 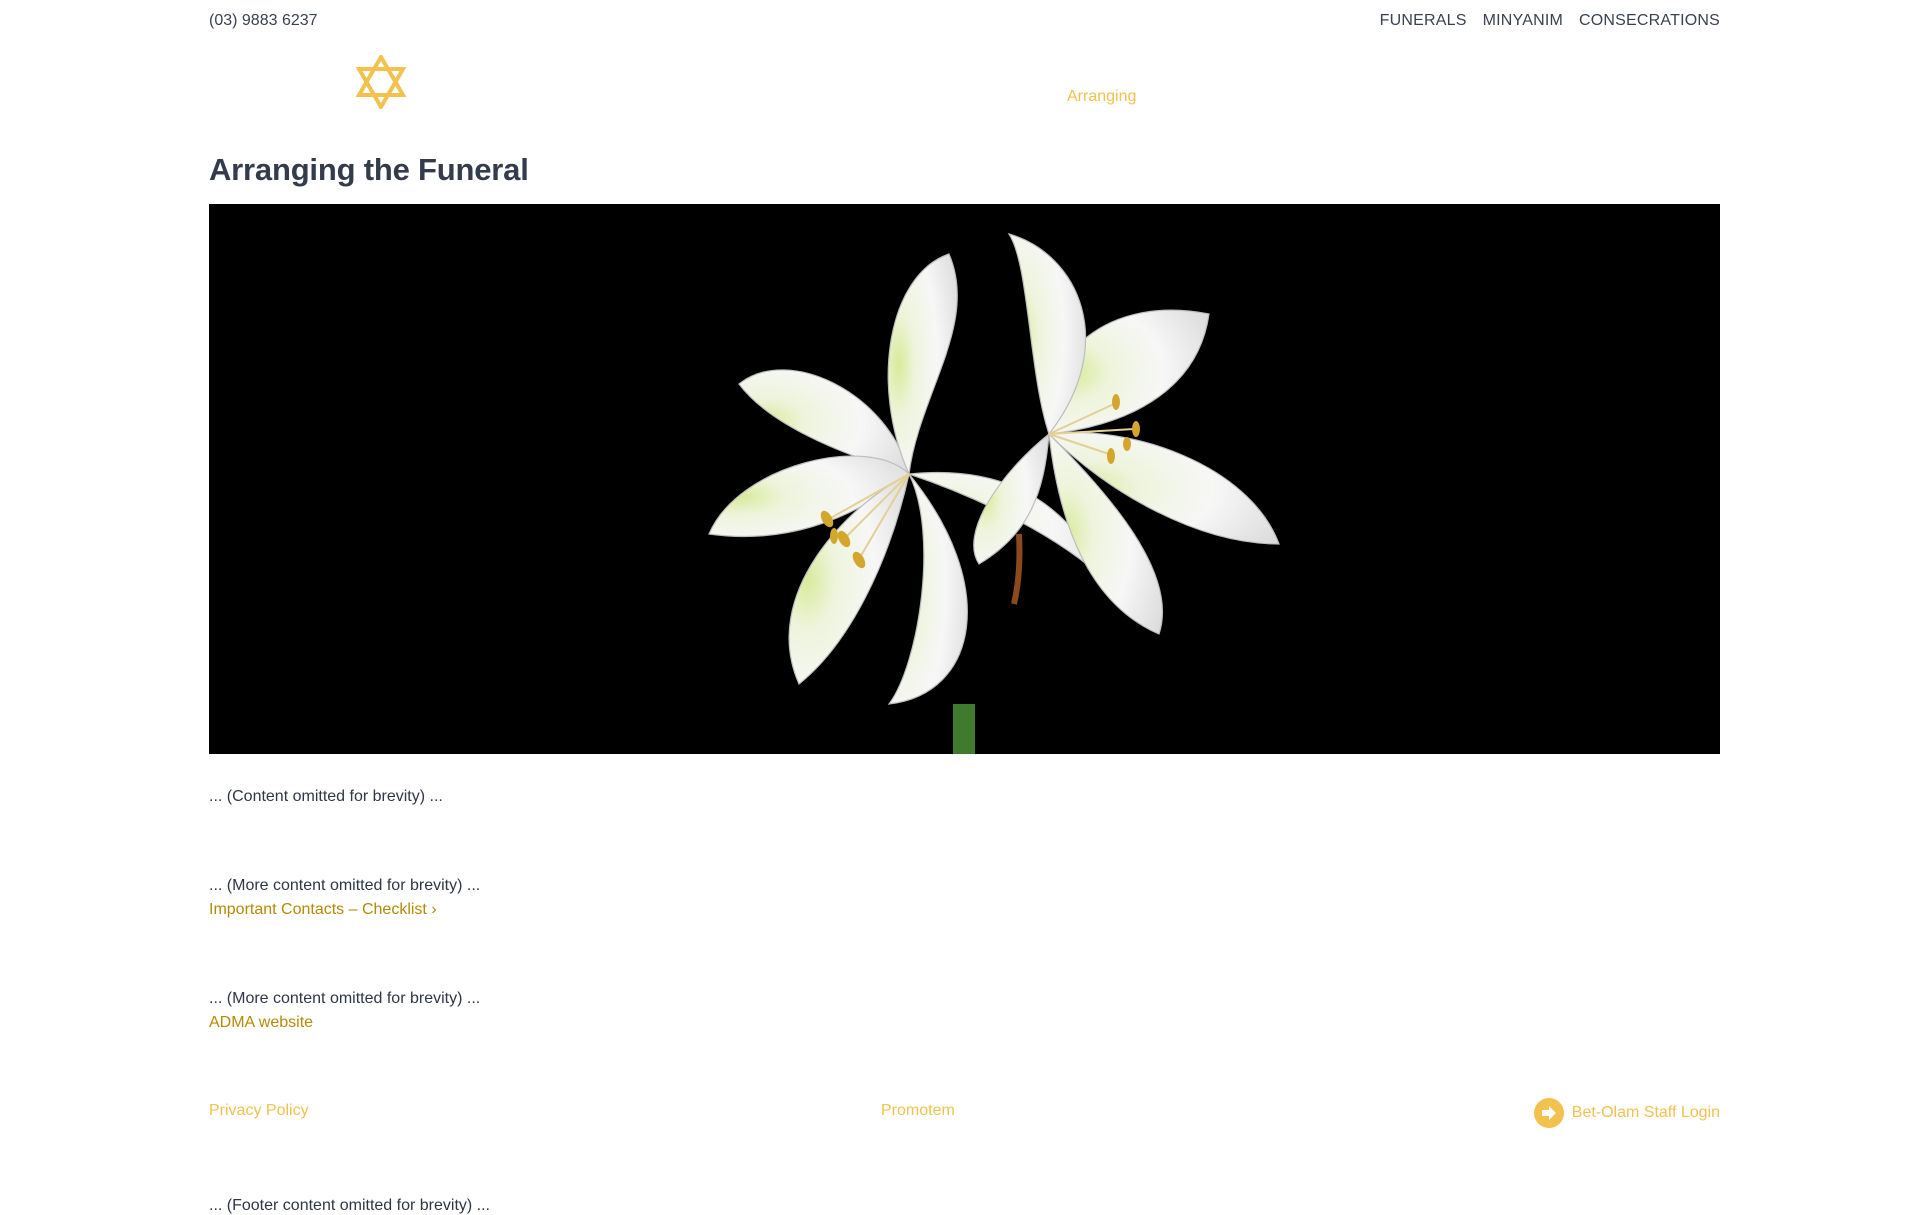 What do you see at coordinates (1649, 21) in the screenshot?
I see `nav-consecrations-link: CONSECRATIONS` at bounding box center [1649, 21].